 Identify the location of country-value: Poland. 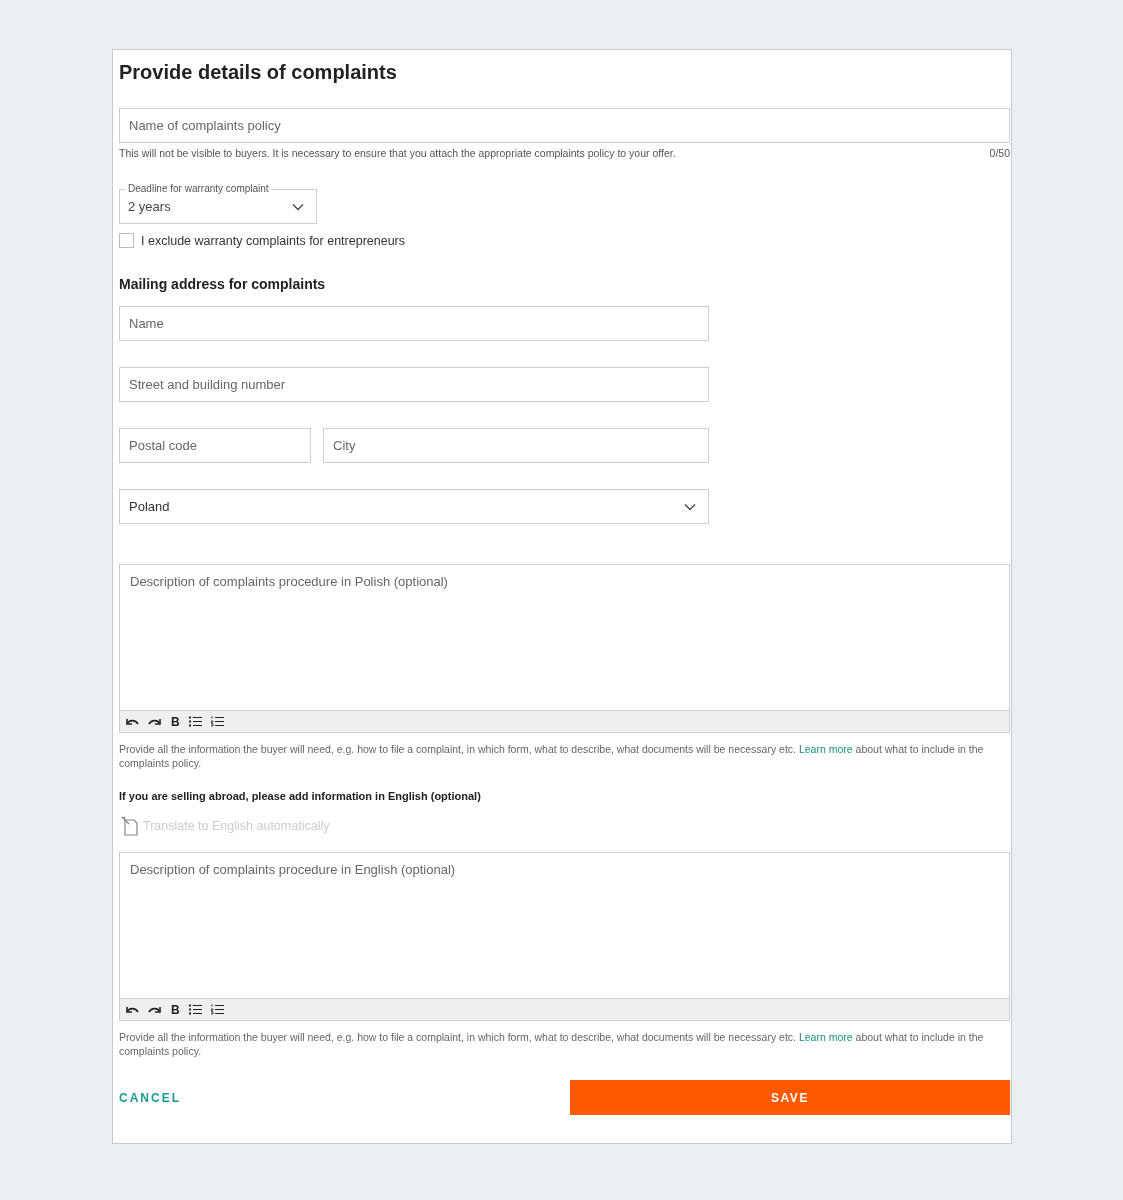
(149, 506).